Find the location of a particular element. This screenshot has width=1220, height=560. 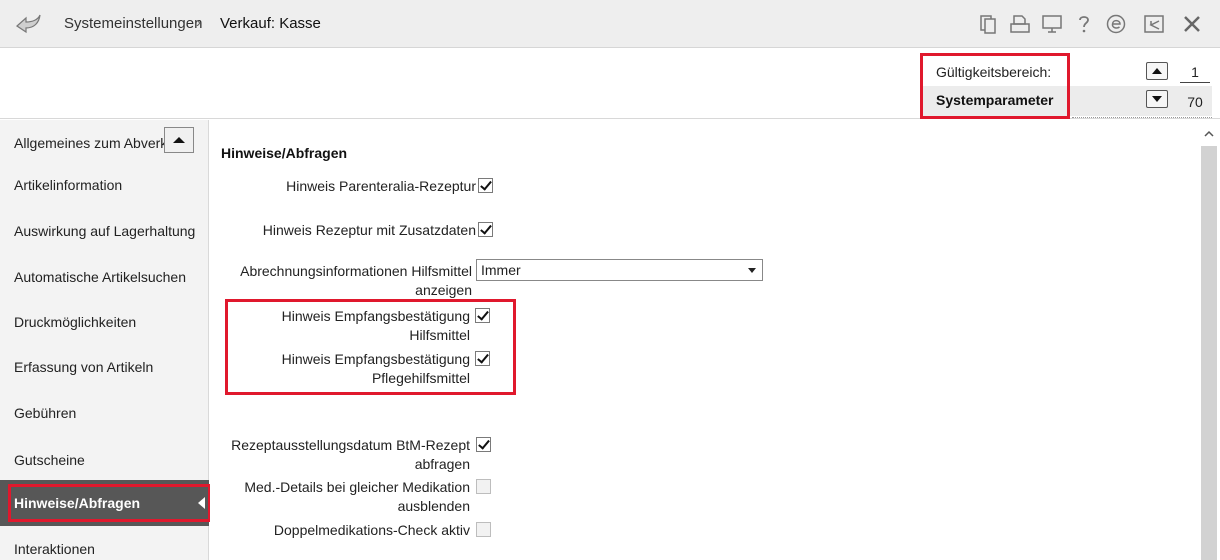

option-label: Hinweis Rezeptur mit Zusatzdaten is located at coordinates (369, 230).